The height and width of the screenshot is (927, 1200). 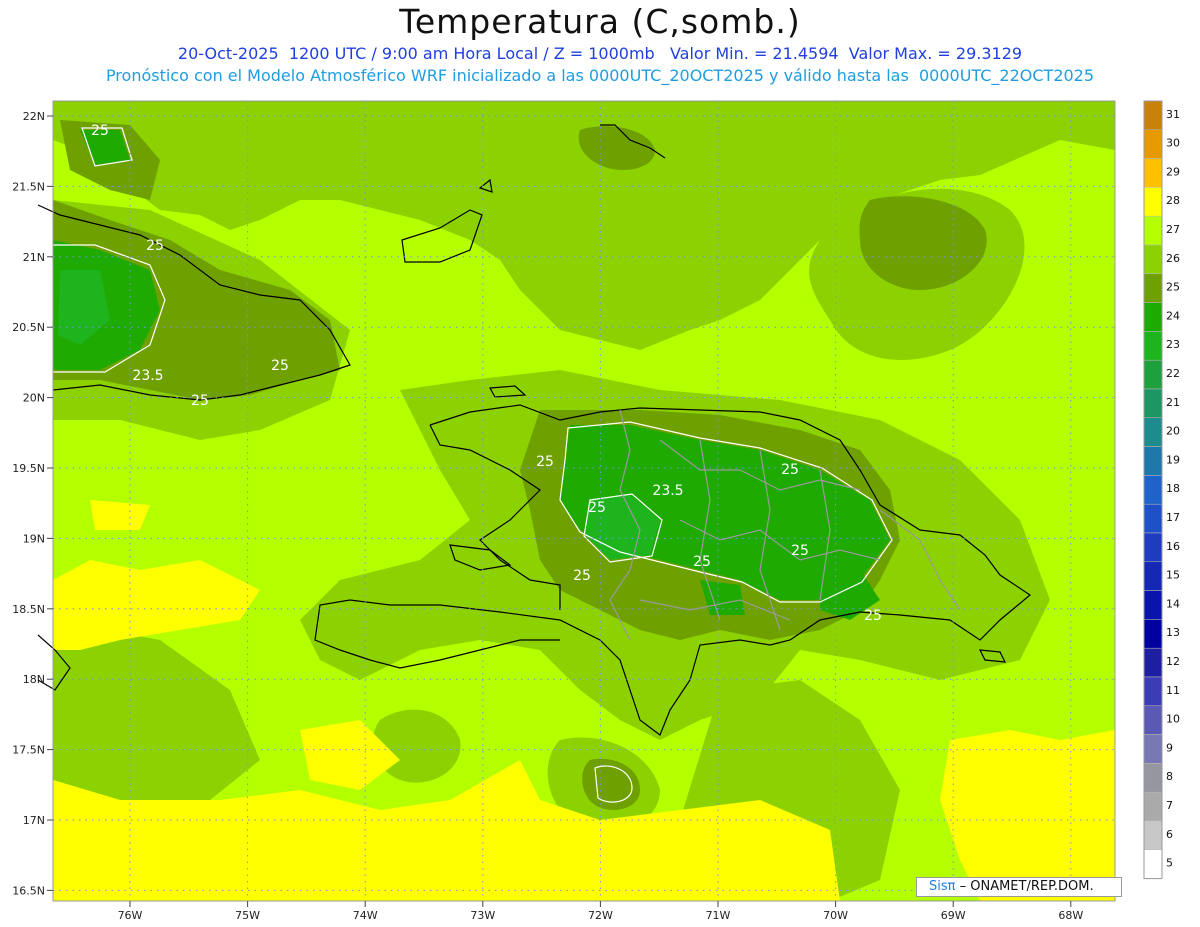 I want to click on colorbar-label: 21, so click(x=1173, y=402).